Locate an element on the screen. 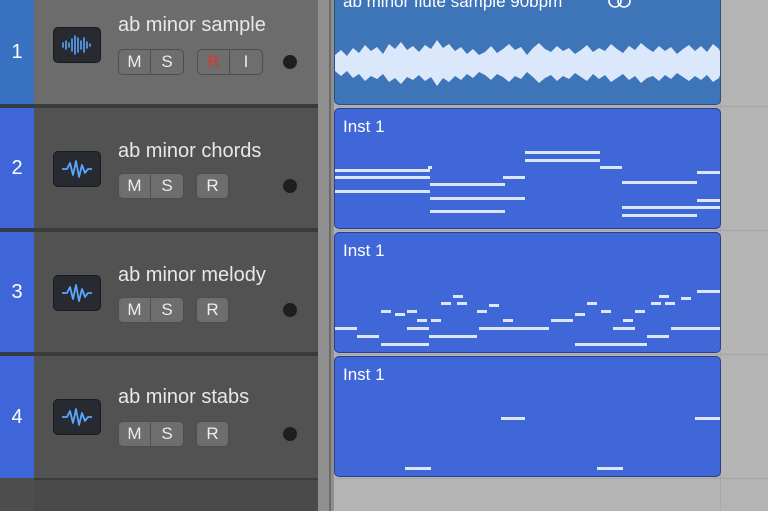 Image resolution: width=768 pixels, height=511 pixels. empty-header-area is located at coordinates (176, 494).